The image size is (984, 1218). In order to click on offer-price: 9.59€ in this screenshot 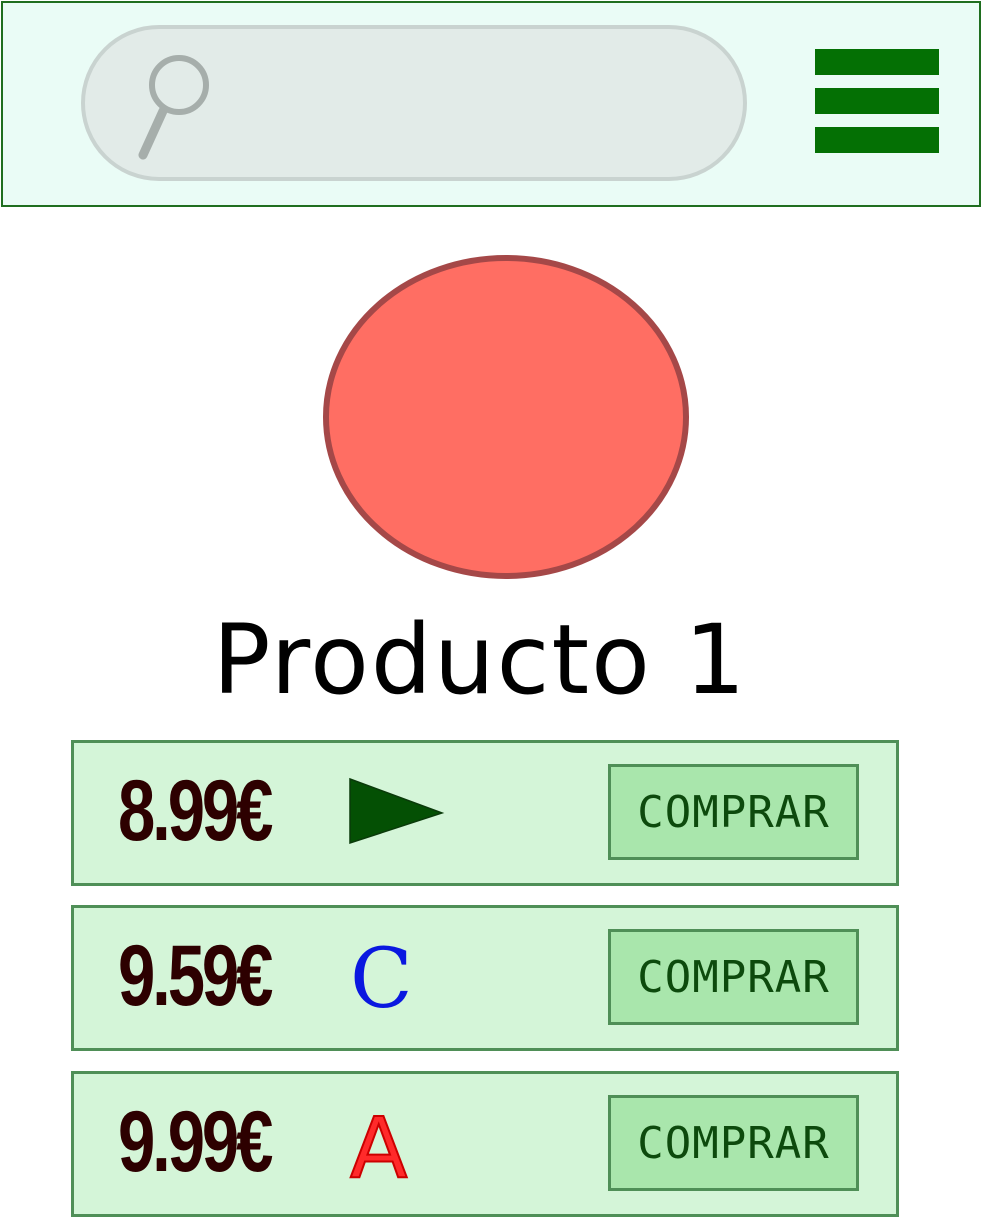, I will do `click(195, 976)`.